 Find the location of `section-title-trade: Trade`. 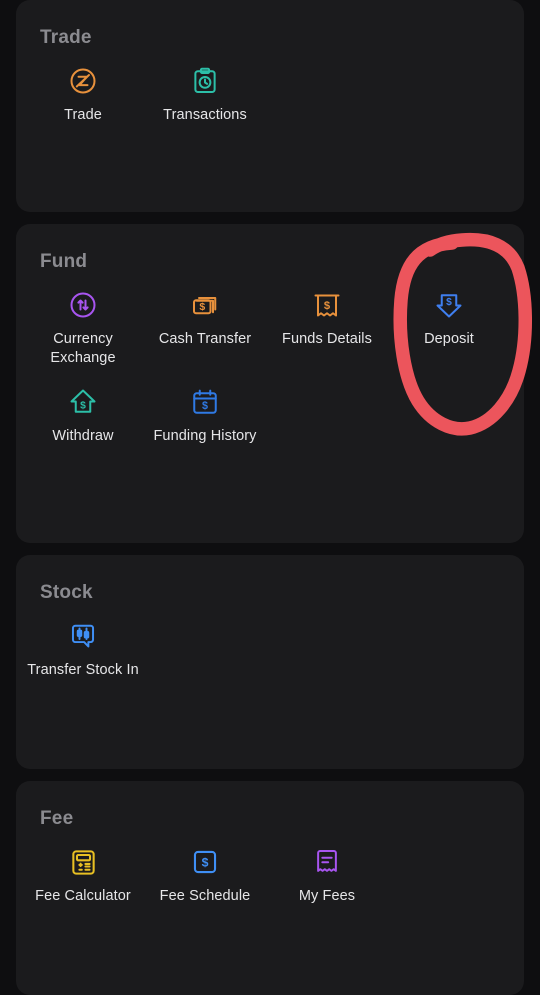

section-title-trade: Trade is located at coordinates (66, 37).